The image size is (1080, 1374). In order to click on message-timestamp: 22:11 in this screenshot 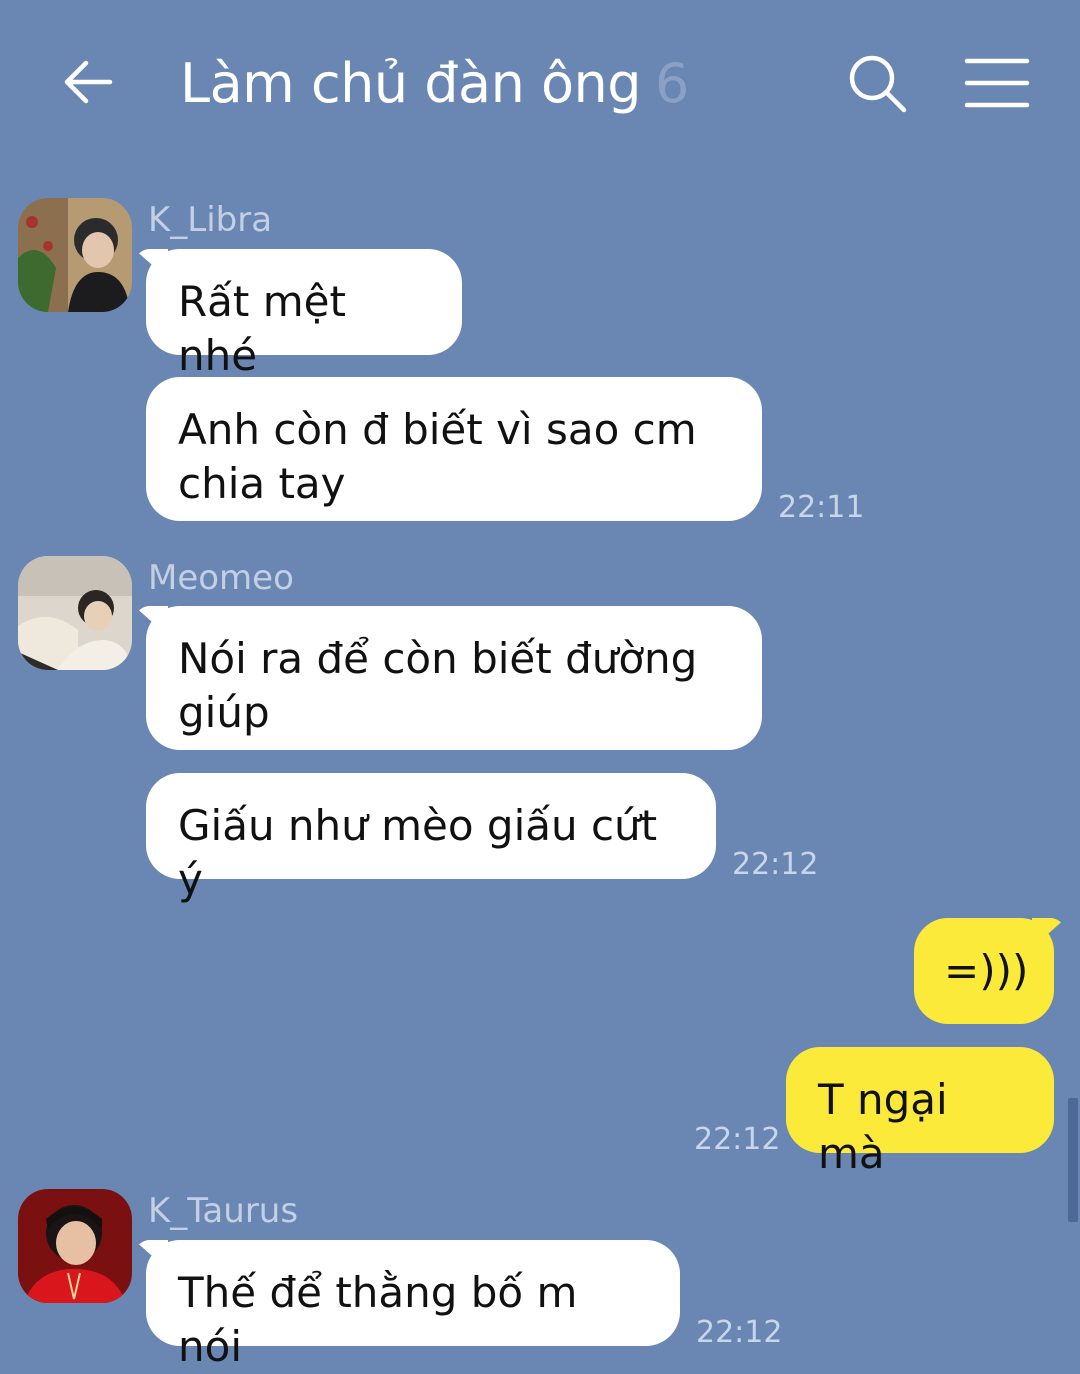, I will do `click(821, 507)`.